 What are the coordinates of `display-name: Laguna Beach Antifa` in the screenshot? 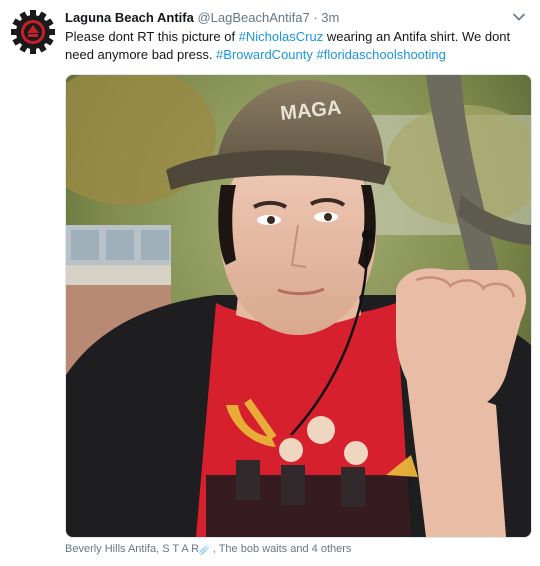 It's located at (129, 17).